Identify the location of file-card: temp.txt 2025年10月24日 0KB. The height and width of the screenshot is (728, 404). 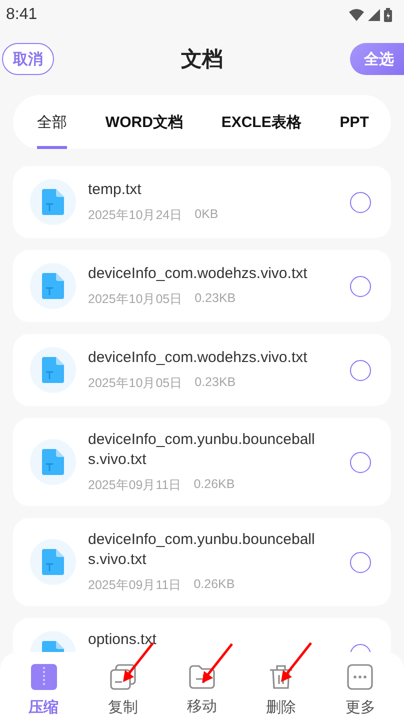
(202, 202).